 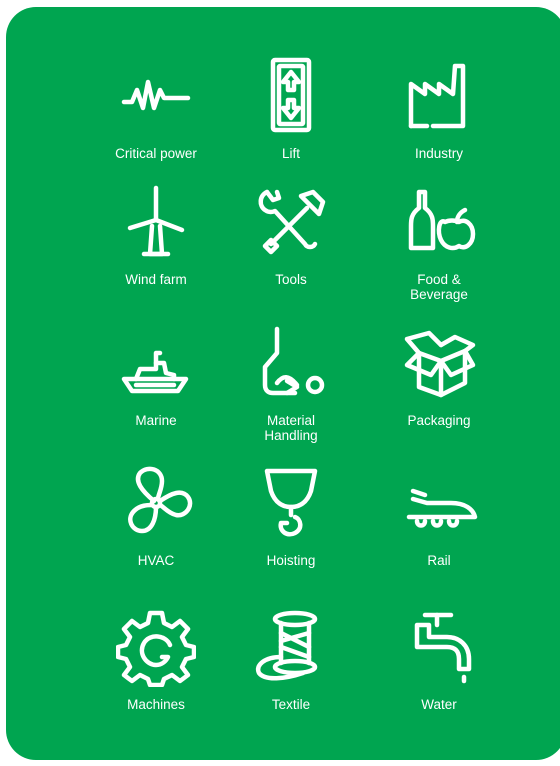 What do you see at coordinates (156, 279) in the screenshot?
I see `tile-label: Wind farm` at bounding box center [156, 279].